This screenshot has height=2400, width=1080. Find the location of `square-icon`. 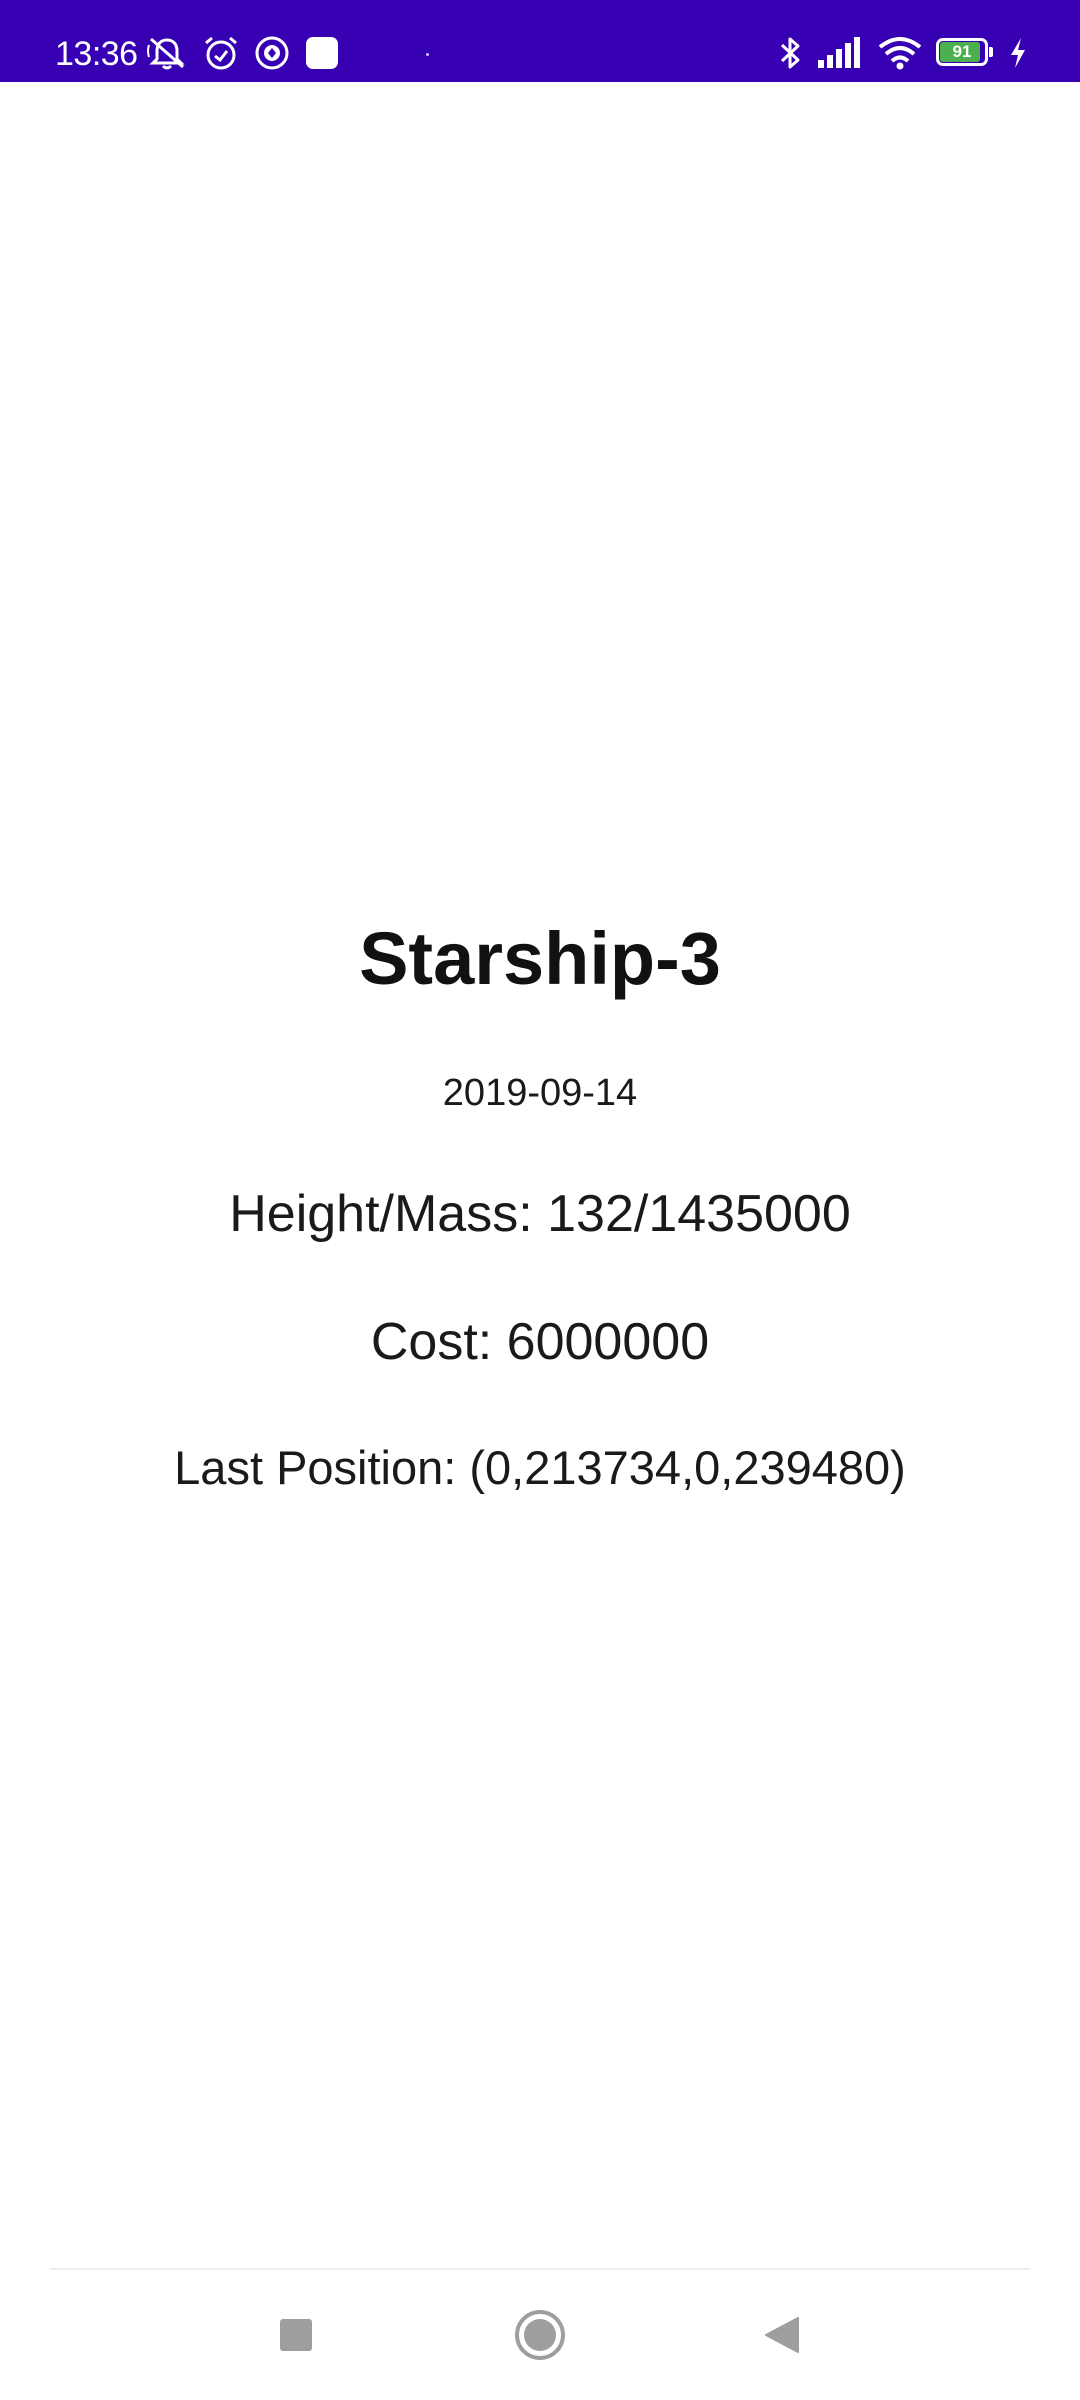

square-icon is located at coordinates (296, 2335).